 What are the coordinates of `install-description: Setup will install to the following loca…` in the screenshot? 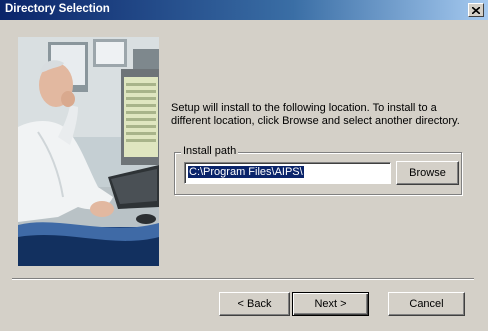 It's located at (315, 114).